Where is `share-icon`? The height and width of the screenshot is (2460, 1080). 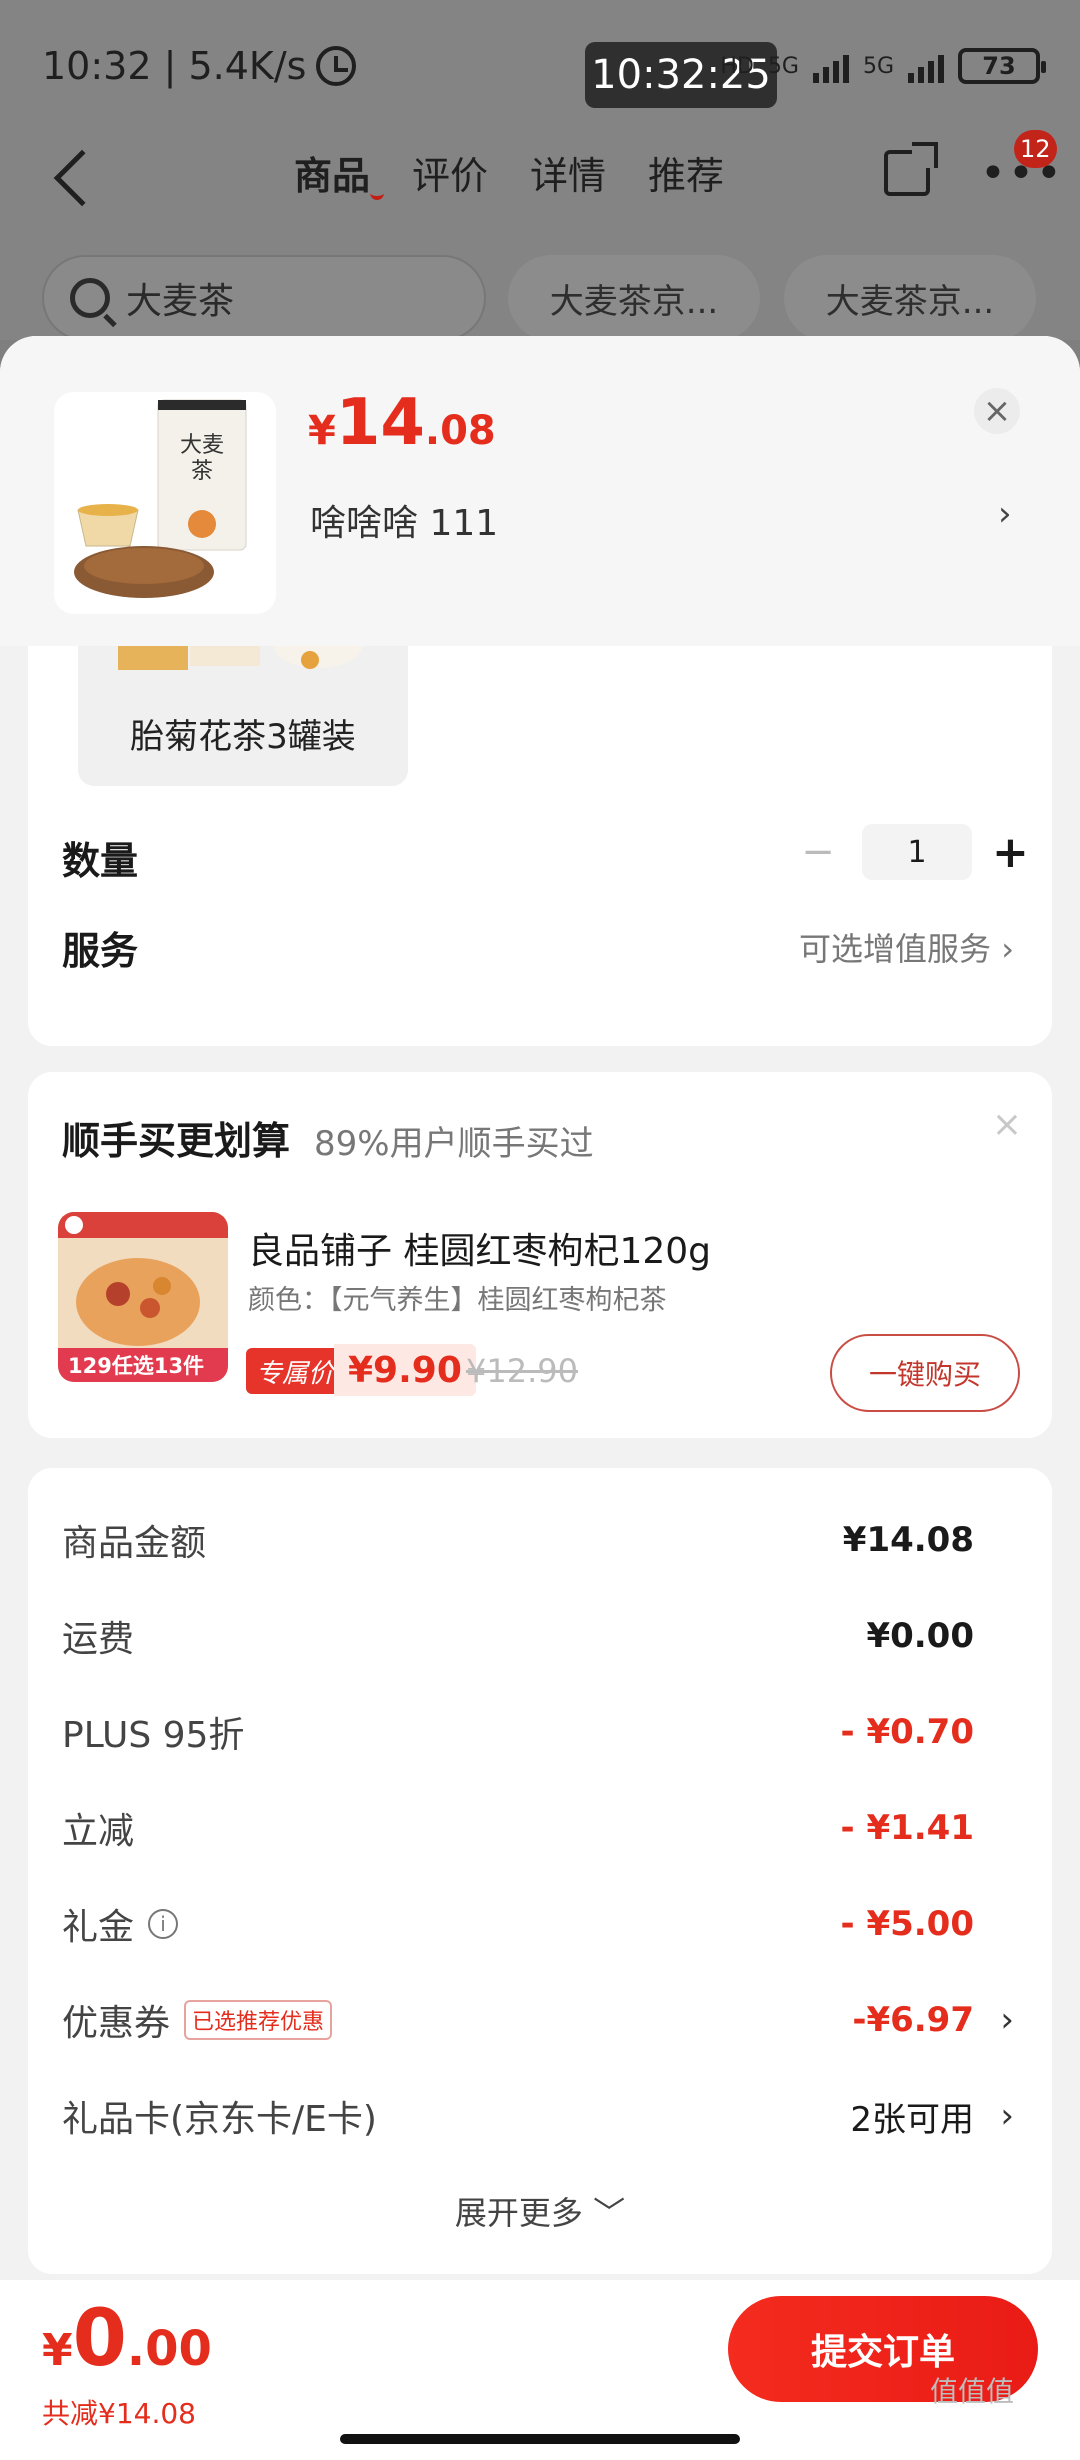
share-icon is located at coordinates (911, 169).